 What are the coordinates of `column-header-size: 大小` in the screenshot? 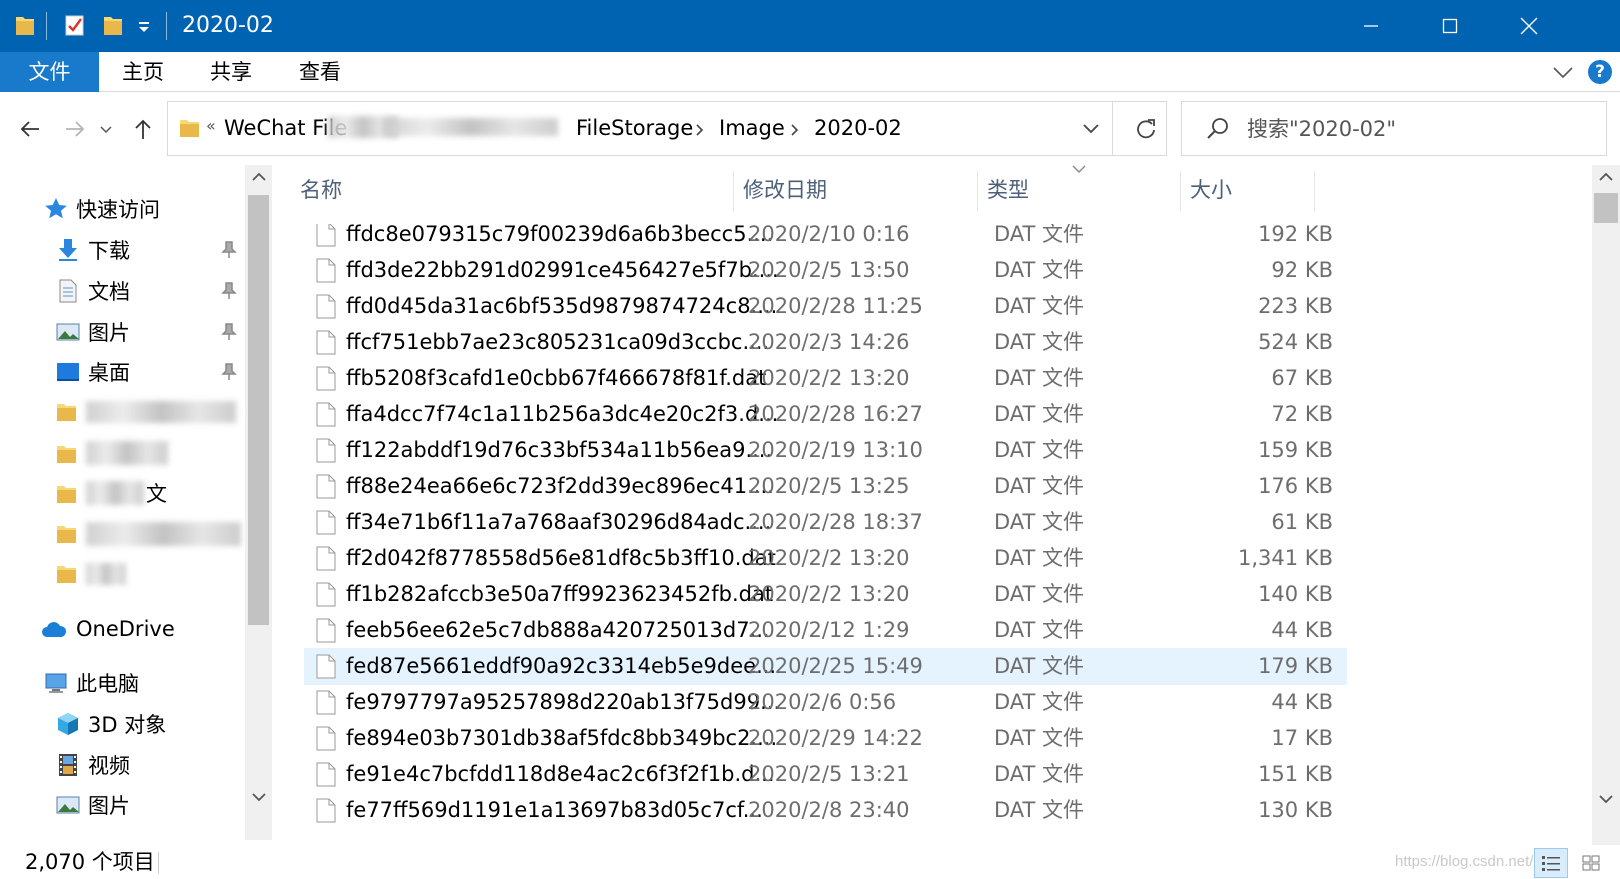 It's located at (1250, 190).